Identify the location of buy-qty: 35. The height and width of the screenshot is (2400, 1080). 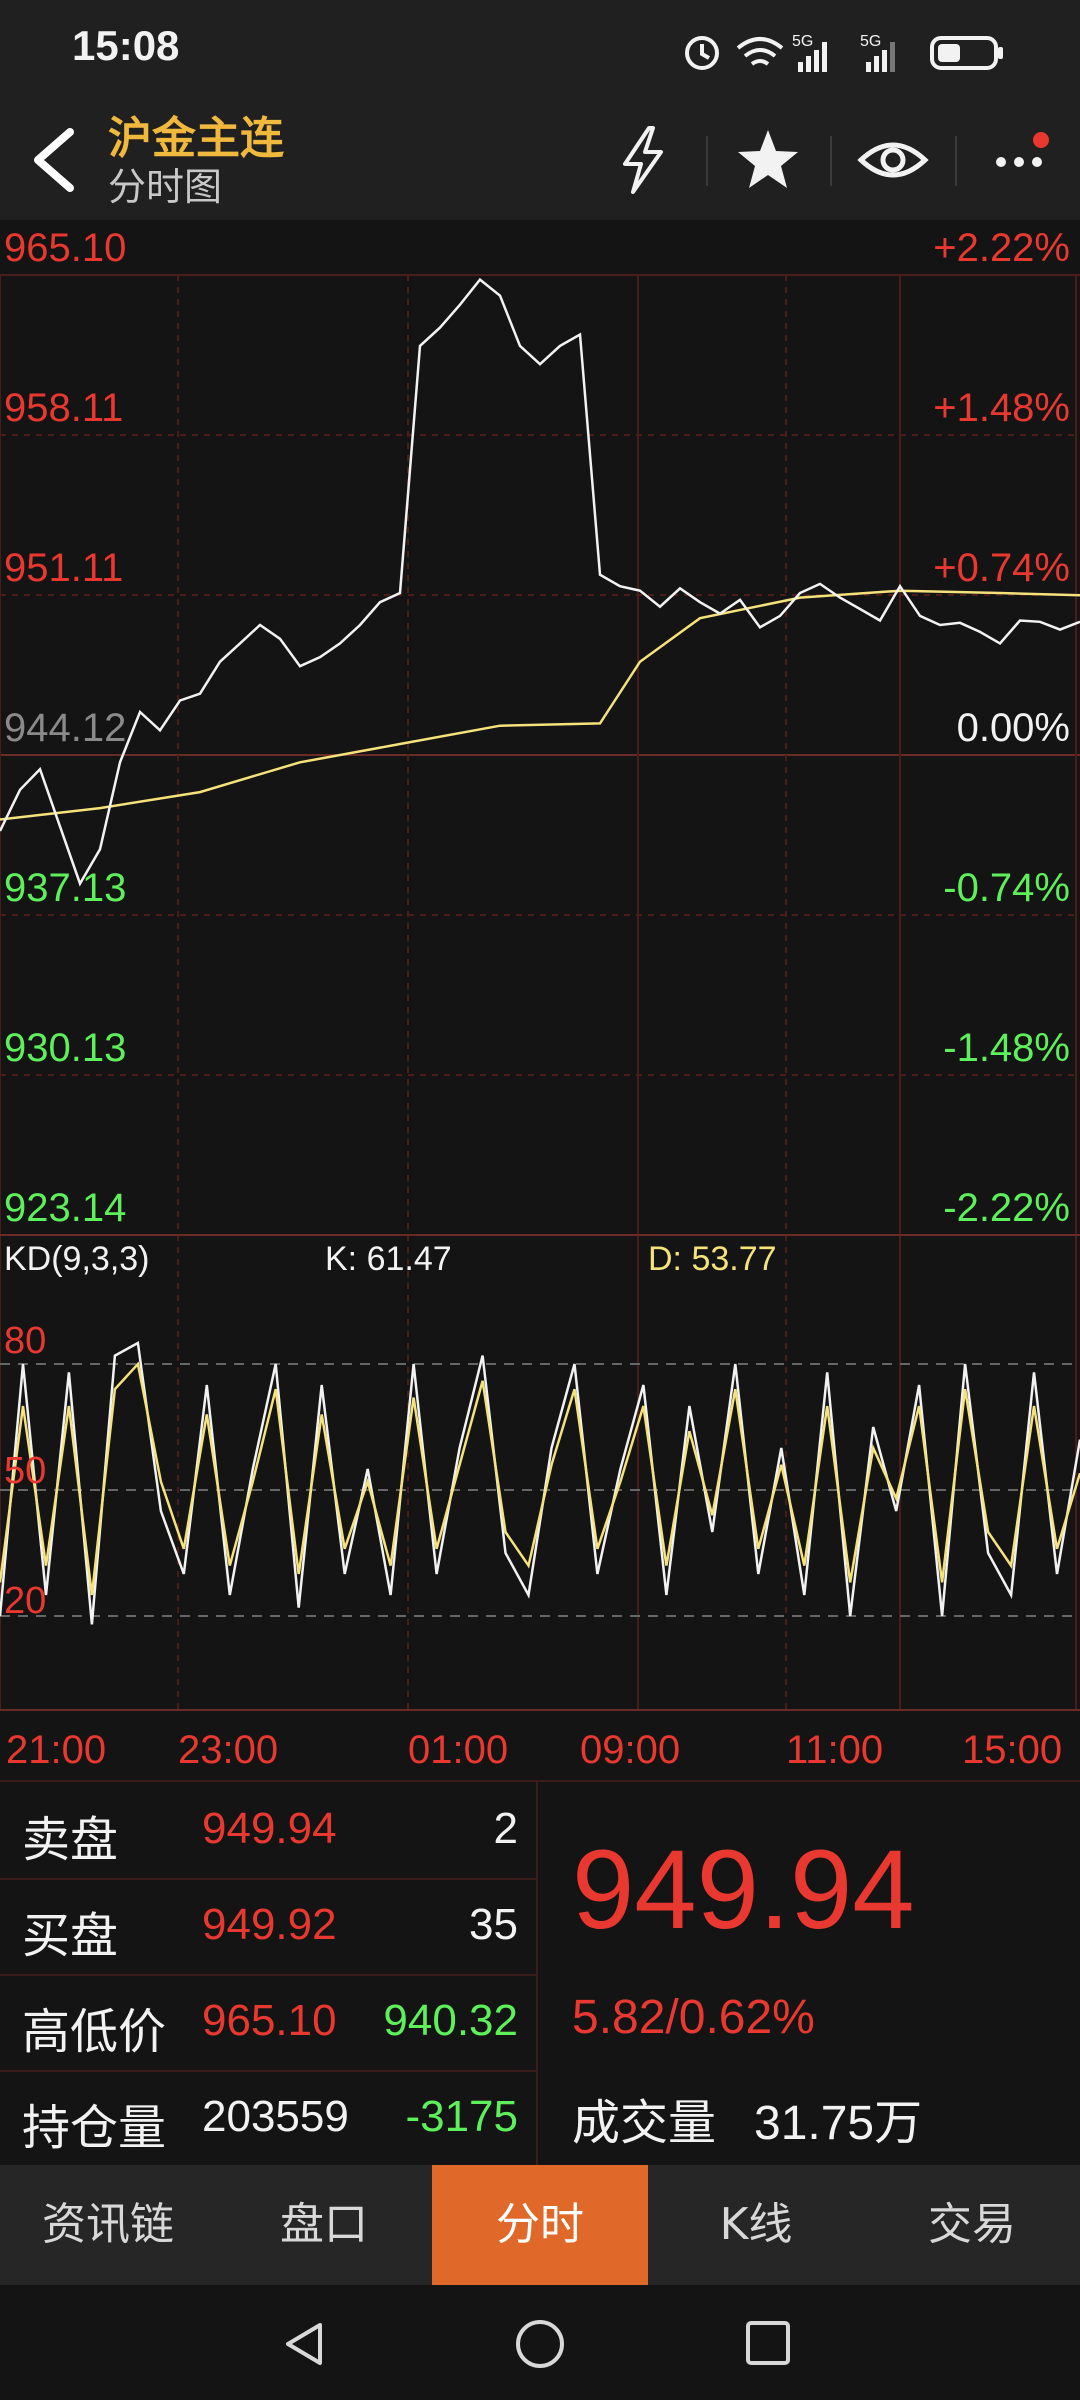
(493, 1924).